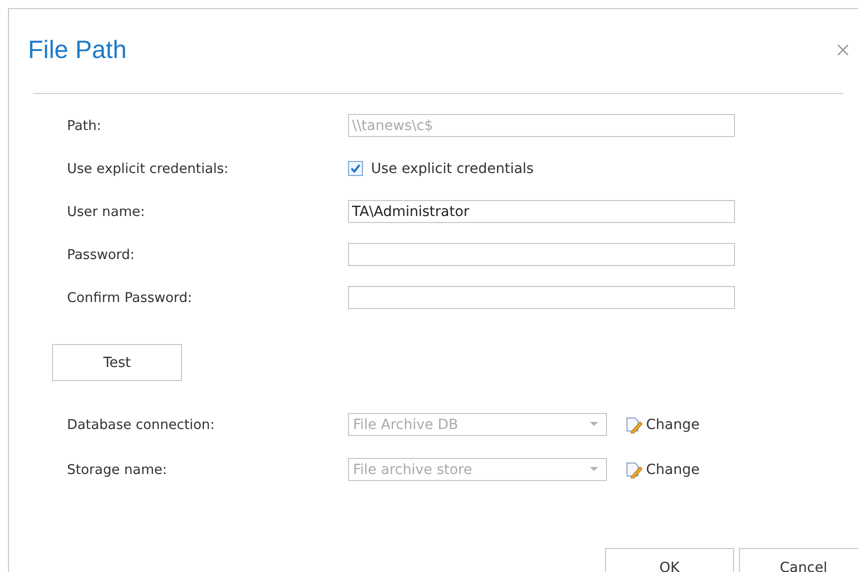  I want to click on checkbox-label: Use explicit credentials, so click(452, 168).